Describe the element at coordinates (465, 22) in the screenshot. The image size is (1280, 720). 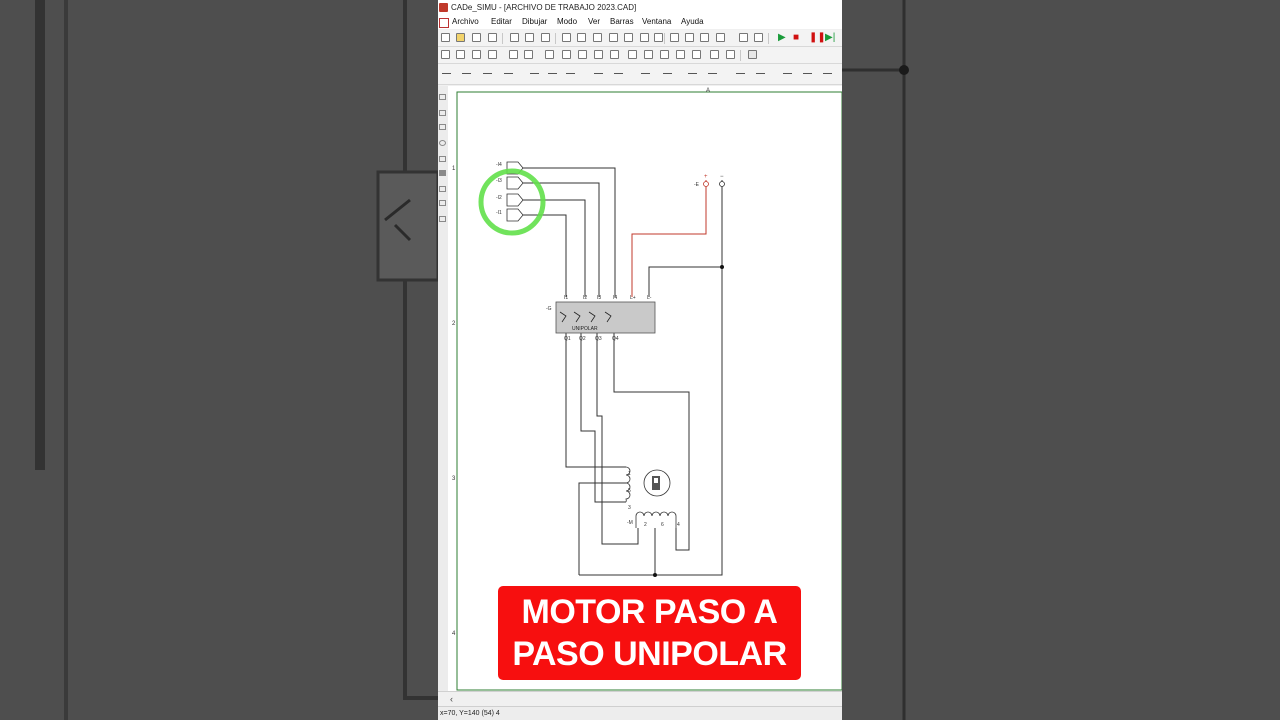
I see `menu-archivo: Archivo` at that location.